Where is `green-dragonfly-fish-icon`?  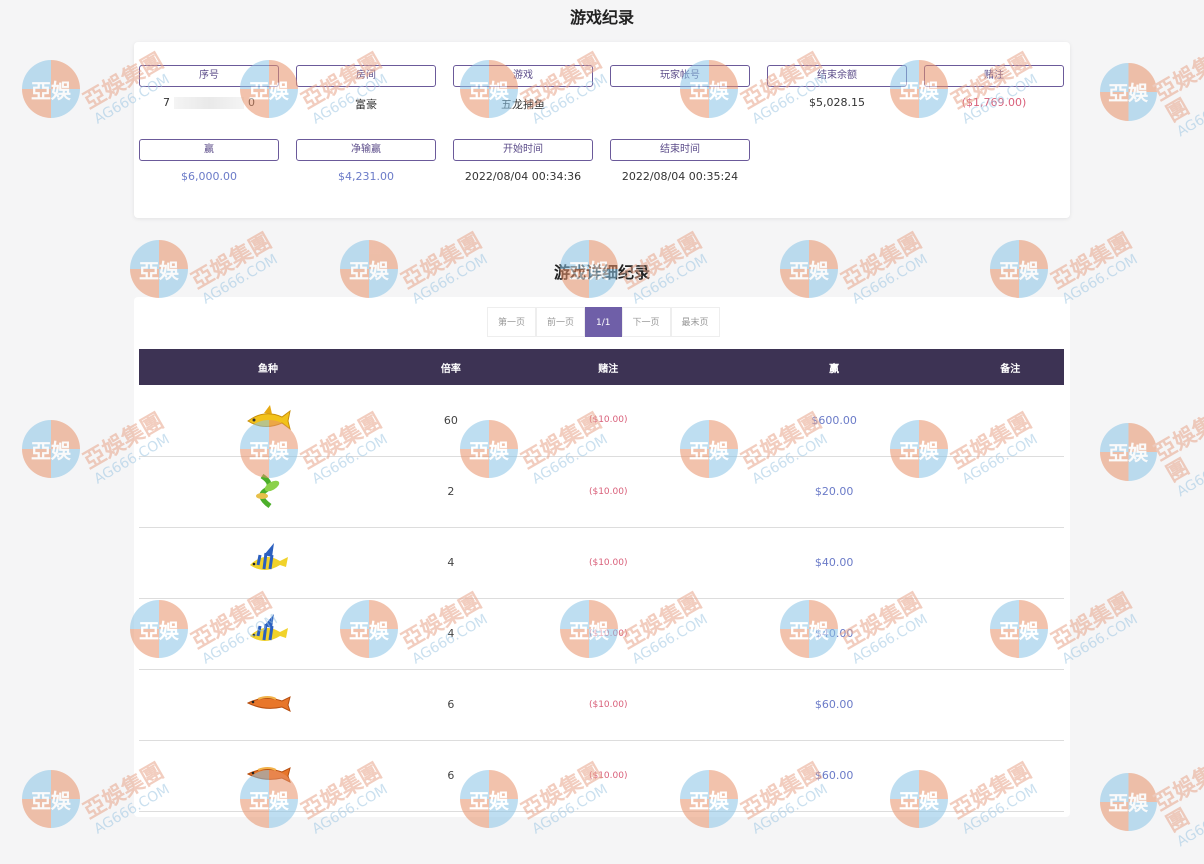
green-dragonfly-fish-icon is located at coordinates (268, 490).